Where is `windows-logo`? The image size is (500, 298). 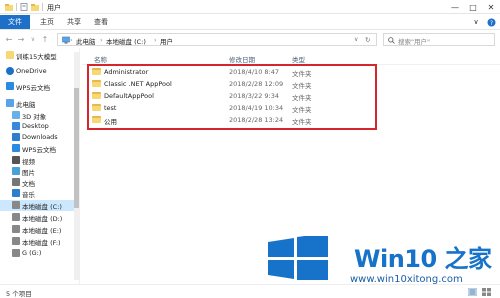
windows-logo is located at coordinates (298, 258).